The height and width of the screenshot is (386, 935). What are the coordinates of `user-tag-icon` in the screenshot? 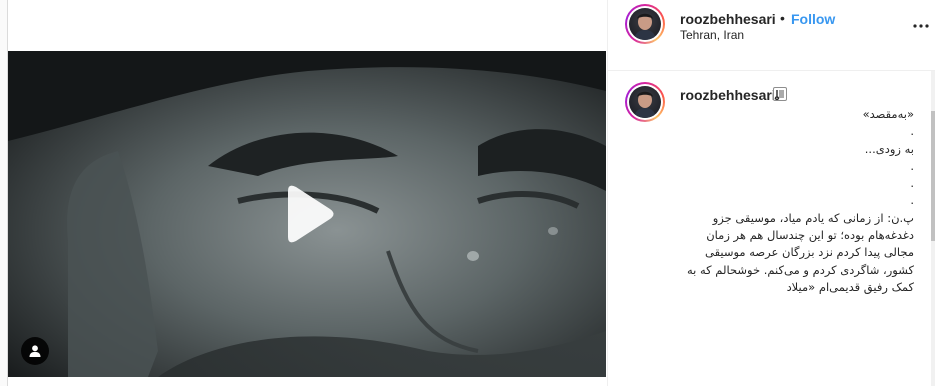 It's located at (35, 351).